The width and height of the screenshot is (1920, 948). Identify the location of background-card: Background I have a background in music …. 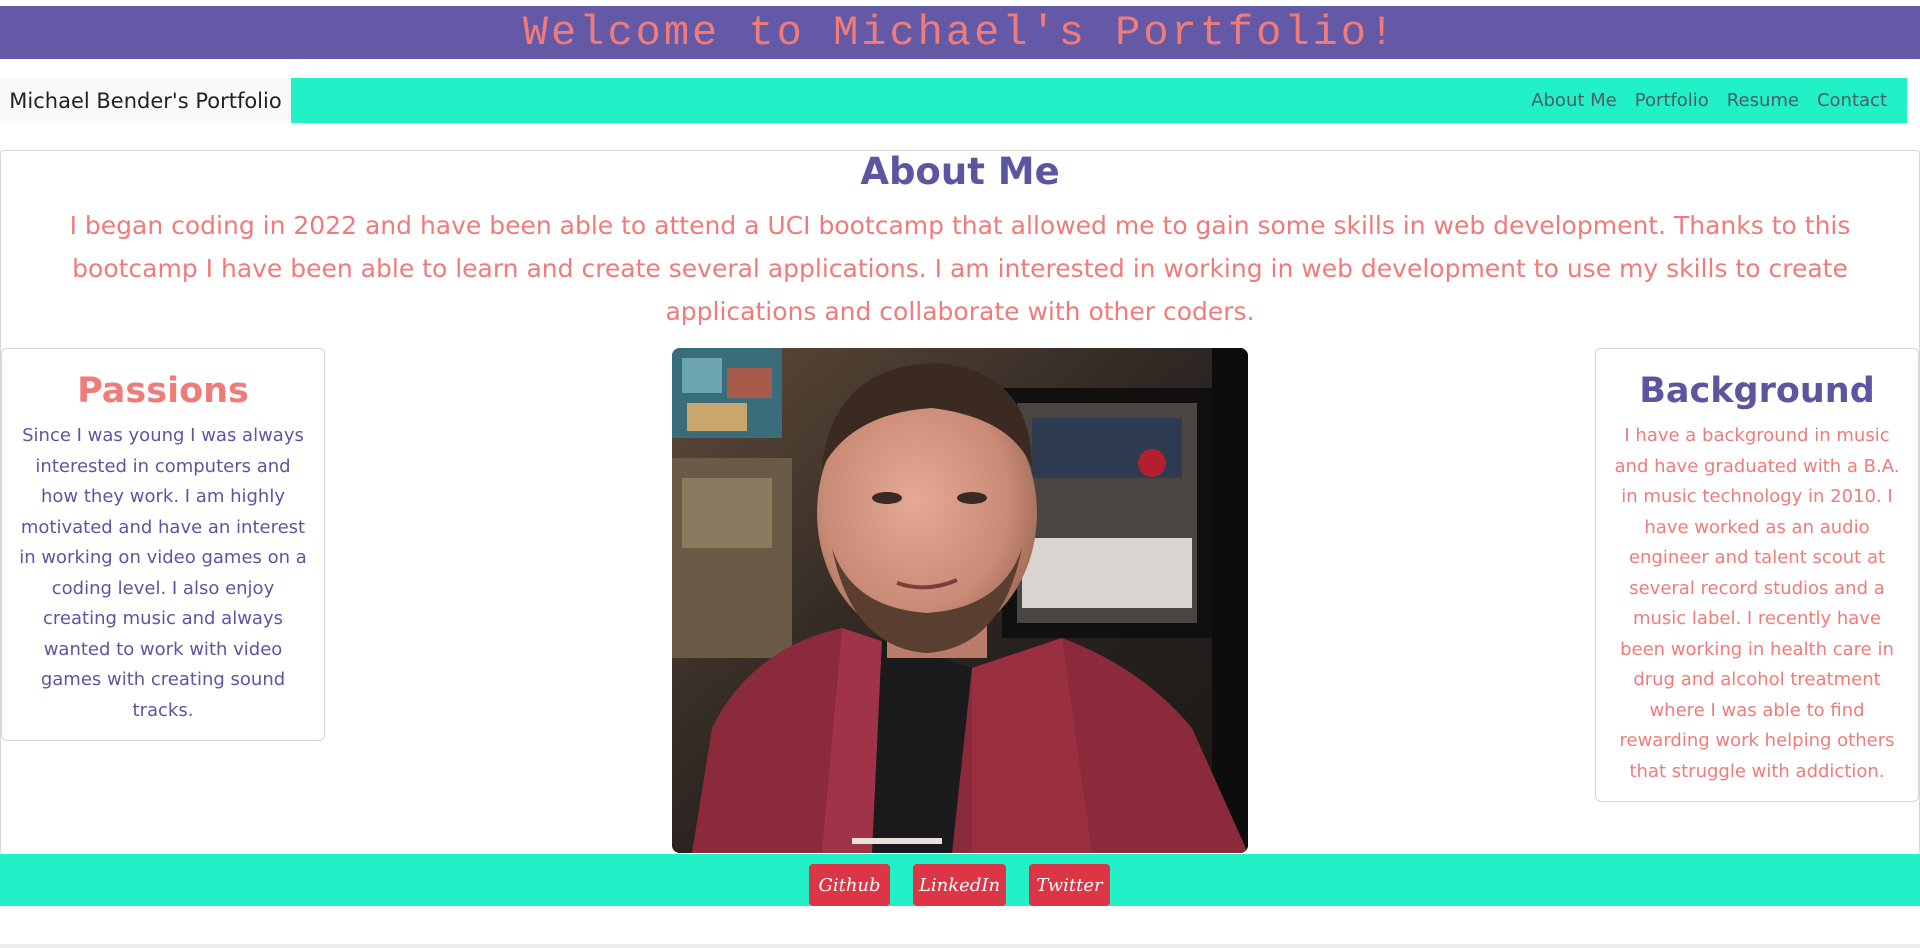
(1757, 575).